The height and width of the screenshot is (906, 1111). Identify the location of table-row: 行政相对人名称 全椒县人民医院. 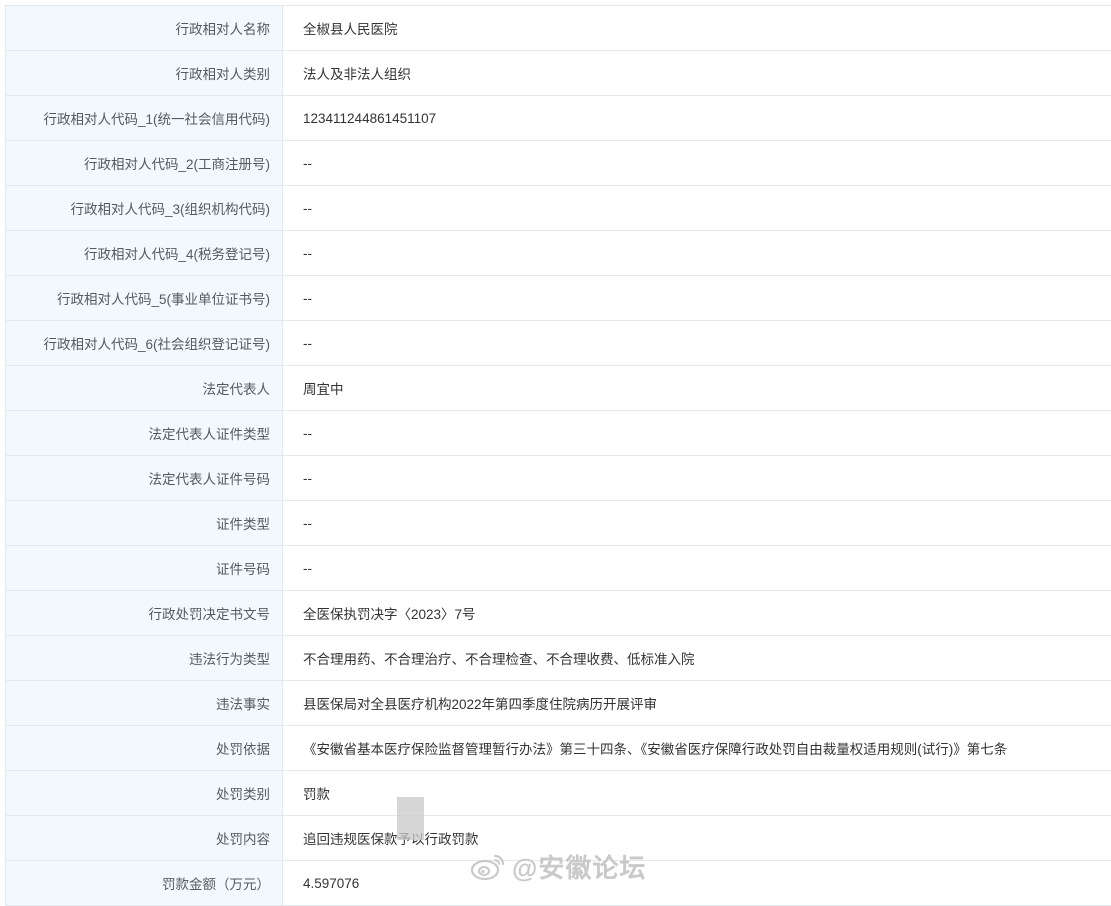
(558, 28).